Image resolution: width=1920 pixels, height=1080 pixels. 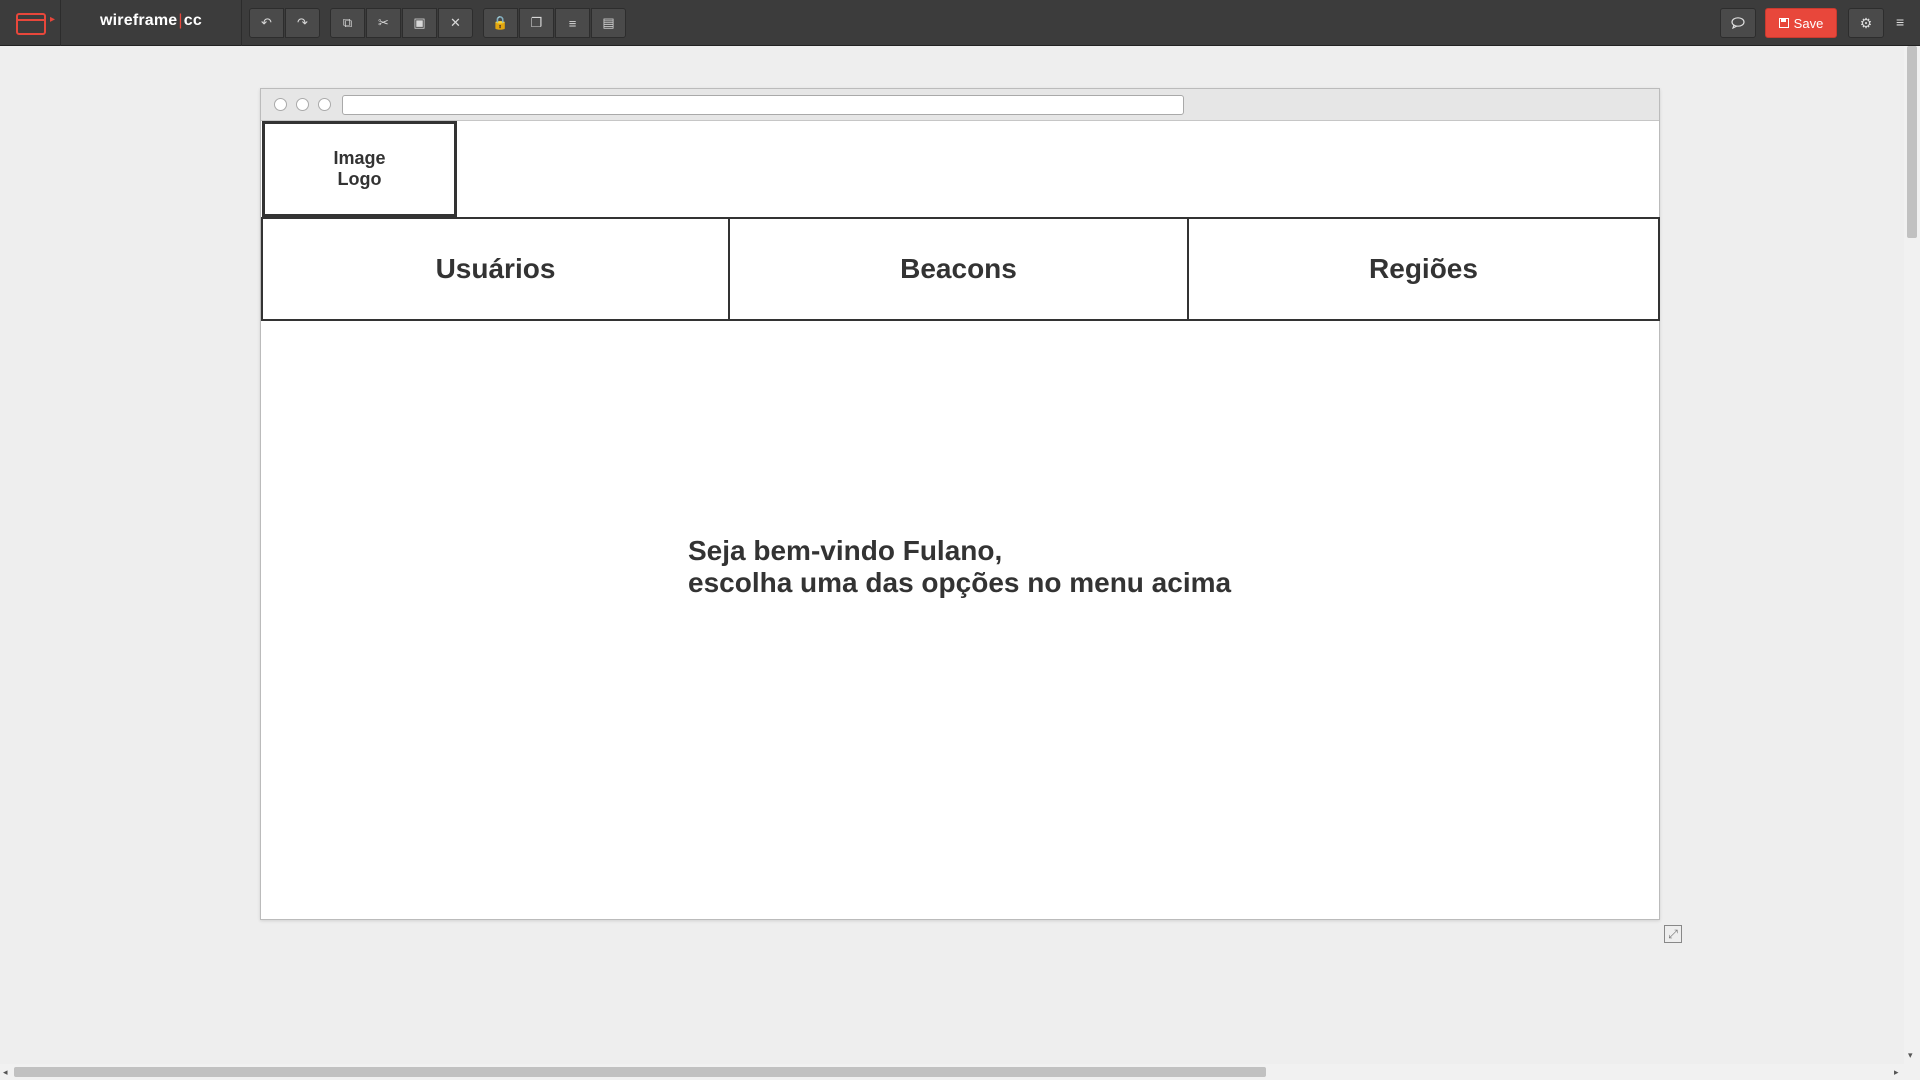 I want to click on logo-text-line: Logo, so click(x=359, y=179).